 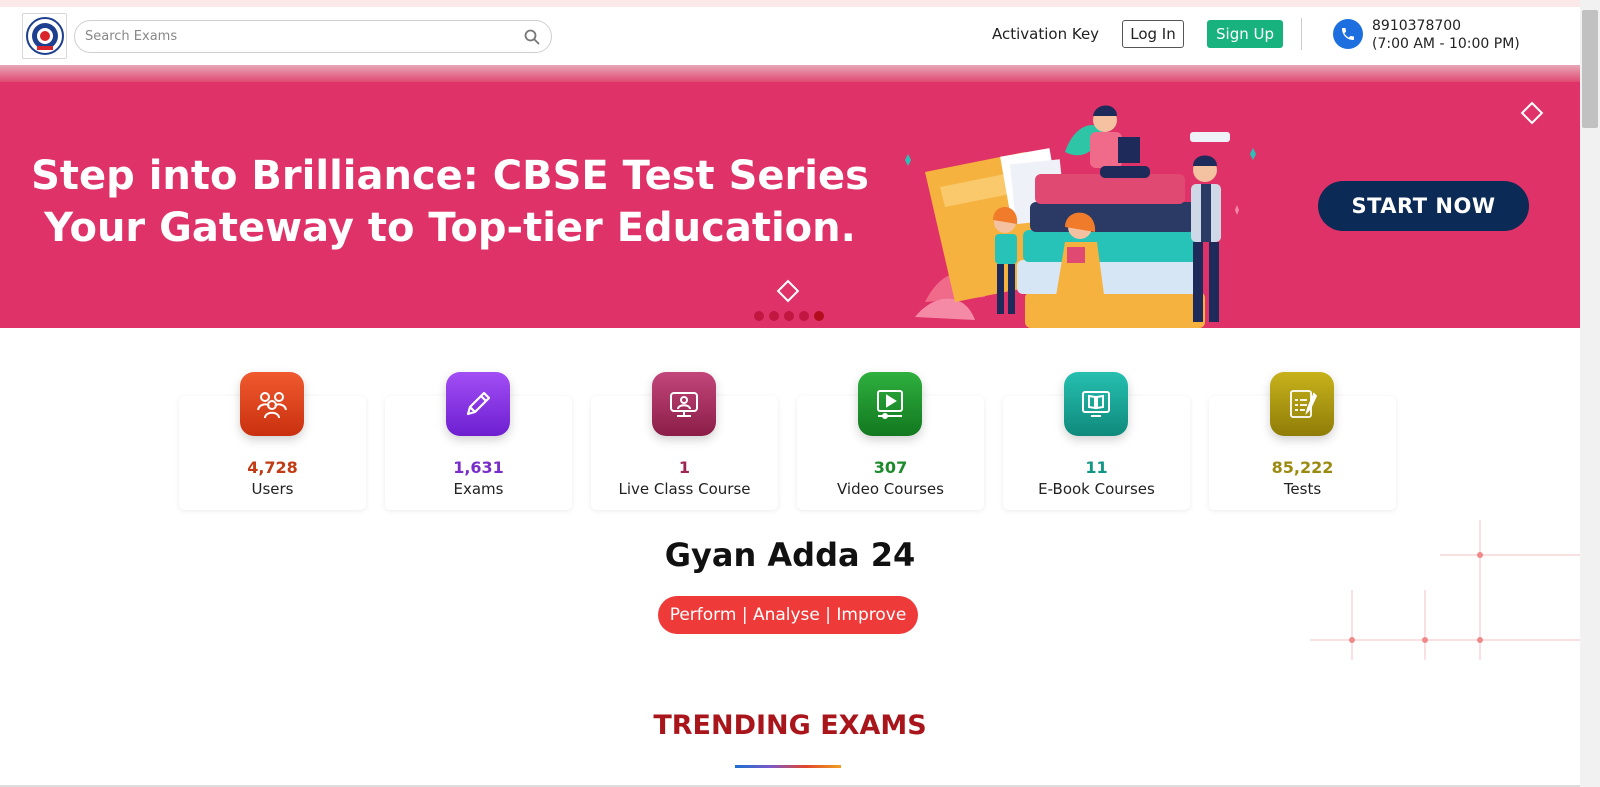 I want to click on banner-indicator-icon, so click(x=788, y=291).